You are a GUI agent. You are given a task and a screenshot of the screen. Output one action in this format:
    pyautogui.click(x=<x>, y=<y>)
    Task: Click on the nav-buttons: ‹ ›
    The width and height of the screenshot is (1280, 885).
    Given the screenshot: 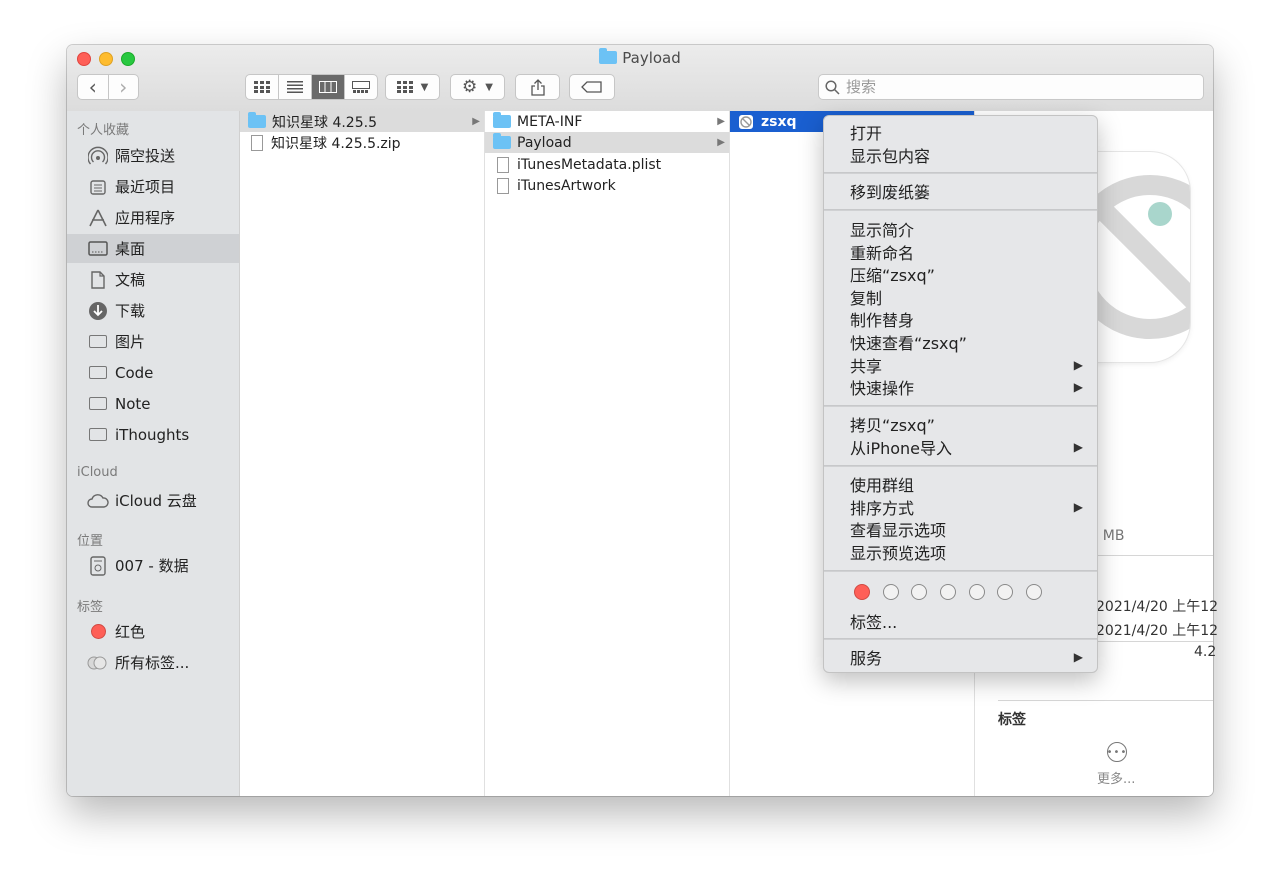 What is the action you would take?
    pyautogui.click(x=108, y=87)
    